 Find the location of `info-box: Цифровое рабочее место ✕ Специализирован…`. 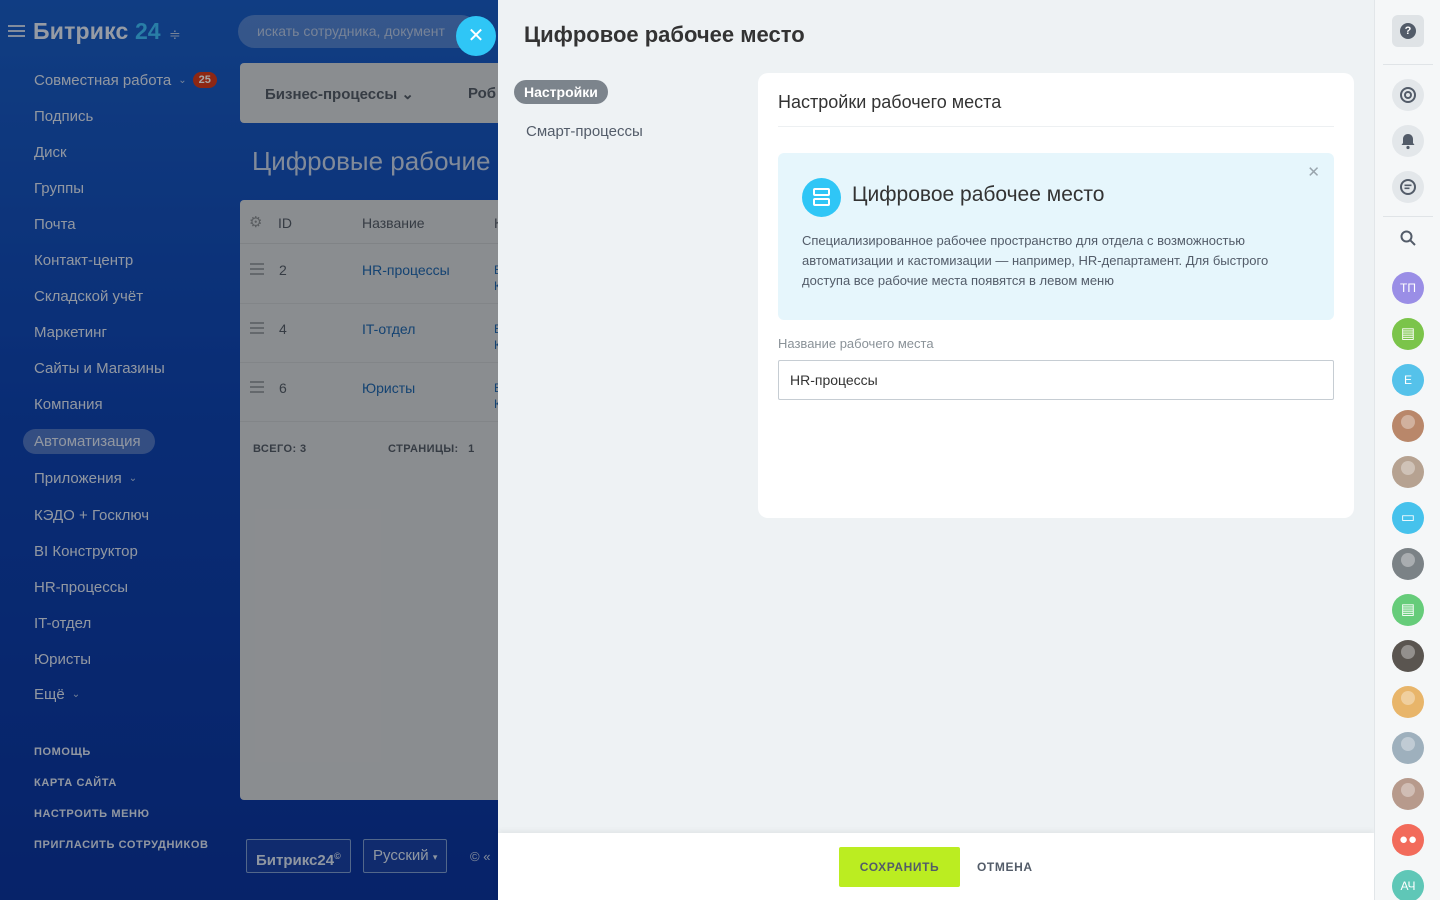

info-box: Цифровое рабочее место ✕ Специализирован… is located at coordinates (1056, 236).